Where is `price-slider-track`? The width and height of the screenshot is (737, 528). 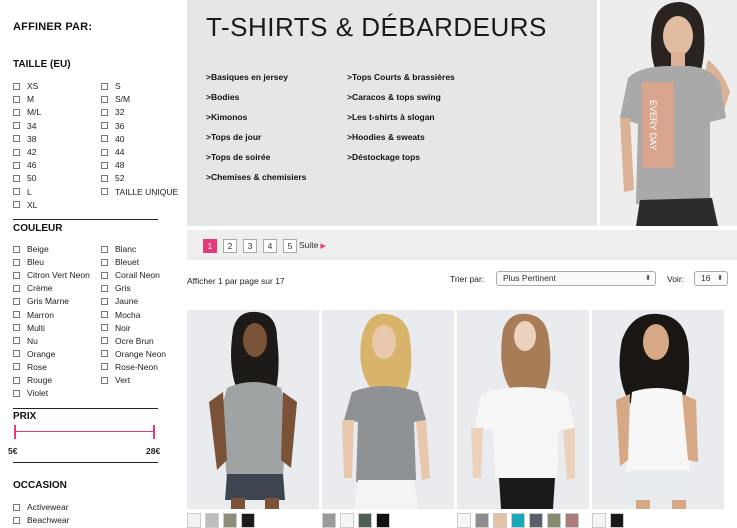
price-slider-track is located at coordinates (85, 431).